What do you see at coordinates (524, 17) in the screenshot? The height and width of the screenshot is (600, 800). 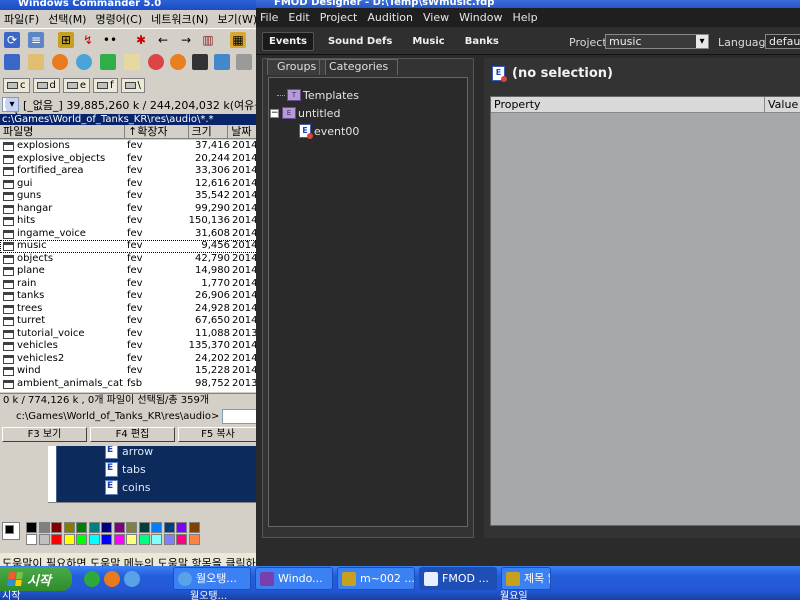 I see `menu-help: Help` at bounding box center [524, 17].